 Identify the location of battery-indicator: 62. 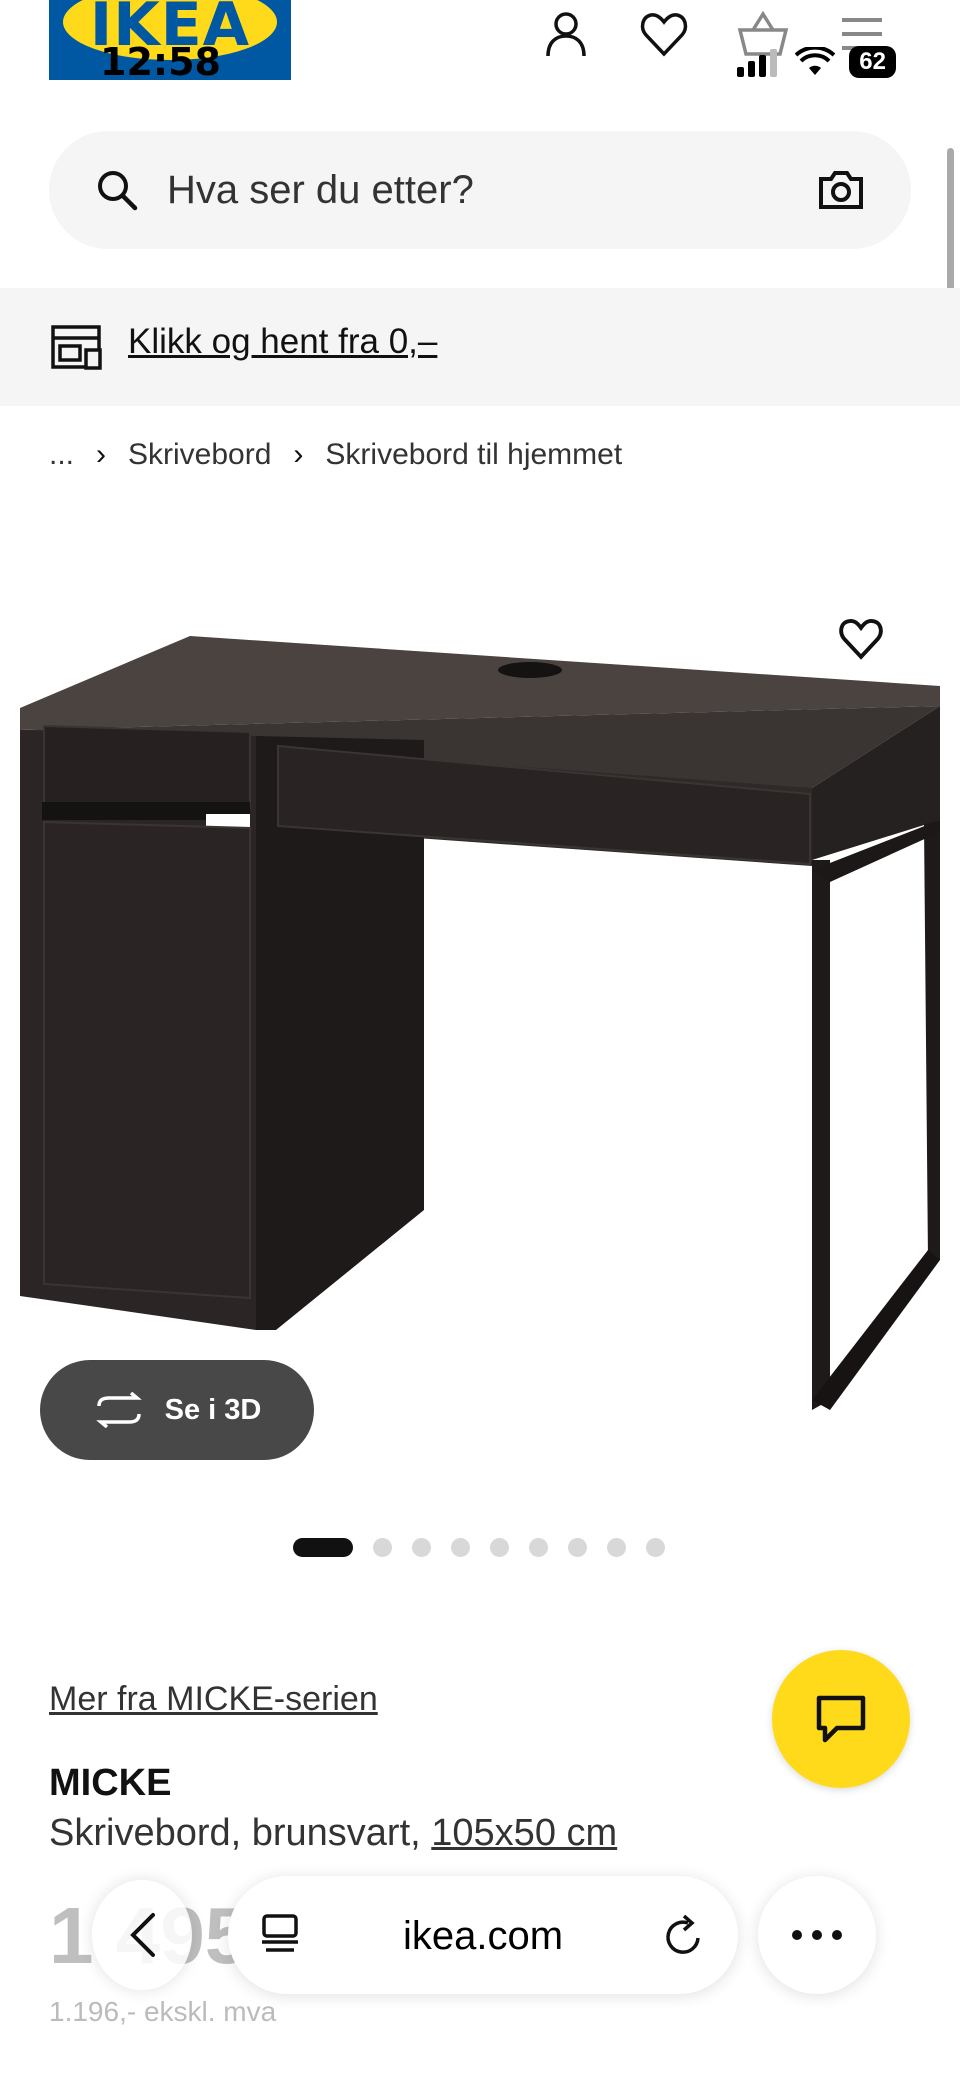
(872, 62).